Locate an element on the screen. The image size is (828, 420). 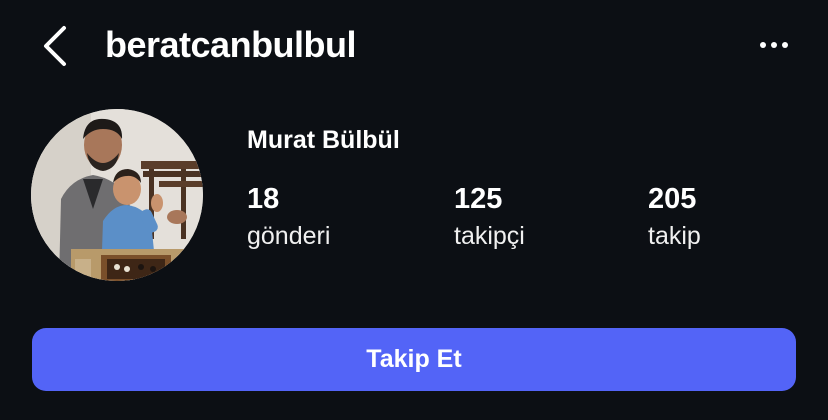
profile-username: beratcanbulbul is located at coordinates (231, 44).